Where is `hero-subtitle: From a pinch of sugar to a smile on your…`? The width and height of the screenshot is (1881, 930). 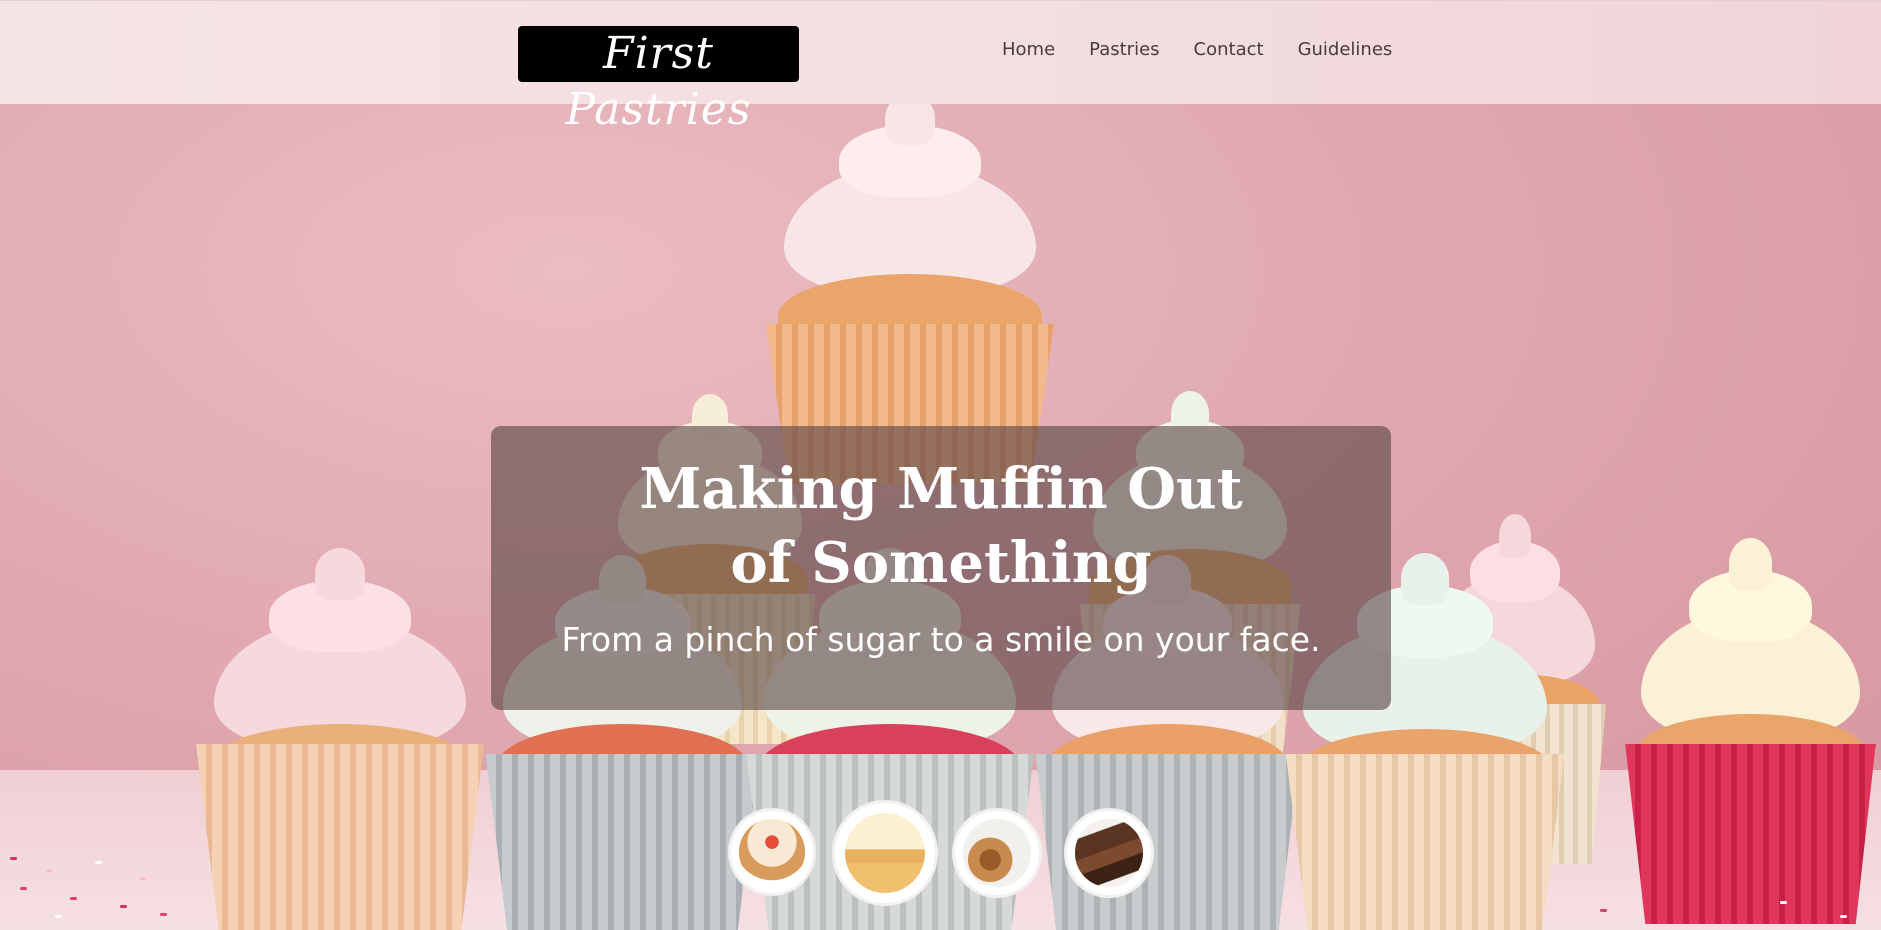 hero-subtitle: From a pinch of sugar to a smile on your… is located at coordinates (941, 639).